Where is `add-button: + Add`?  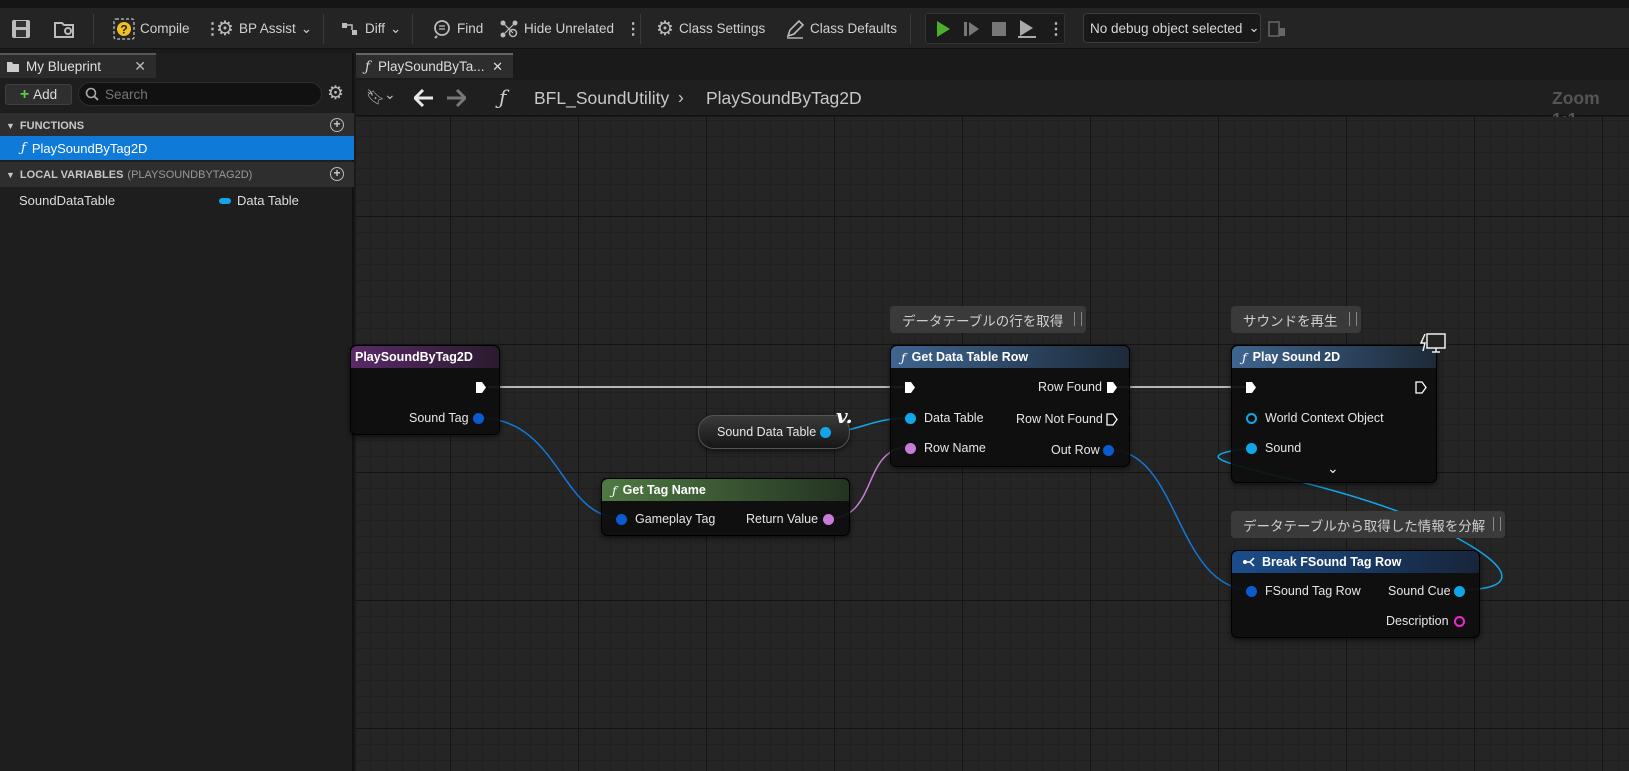
add-button: + Add is located at coordinates (38, 94).